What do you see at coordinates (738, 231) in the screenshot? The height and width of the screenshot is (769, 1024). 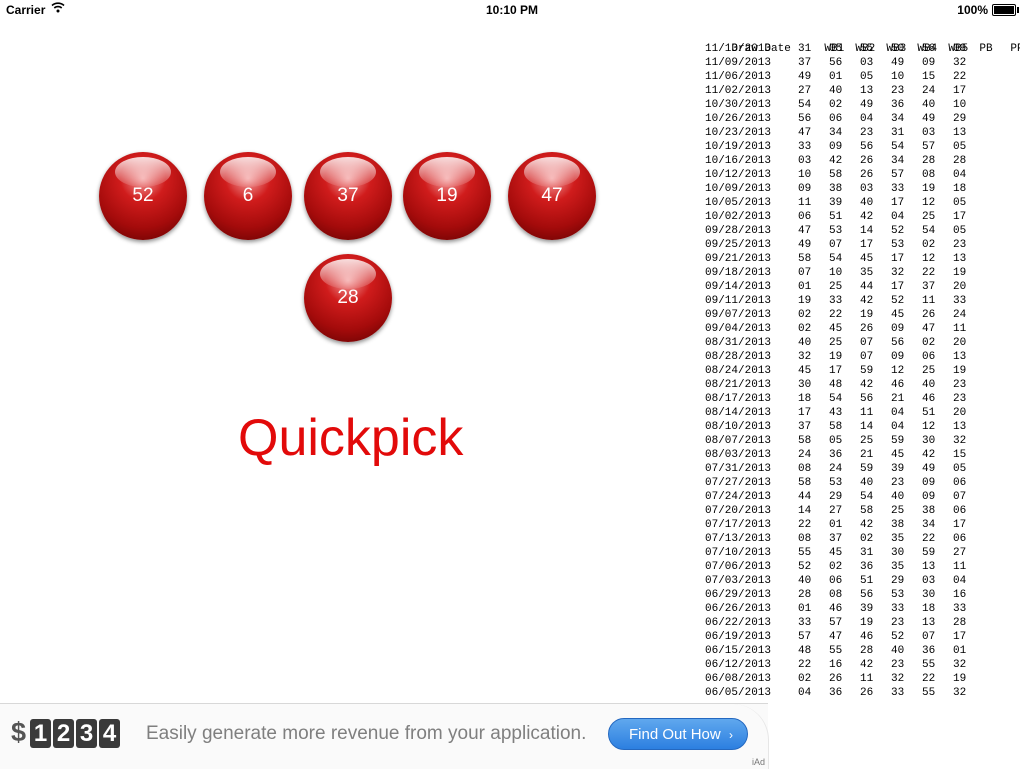 I see `cell-date: 09/28/2013` at bounding box center [738, 231].